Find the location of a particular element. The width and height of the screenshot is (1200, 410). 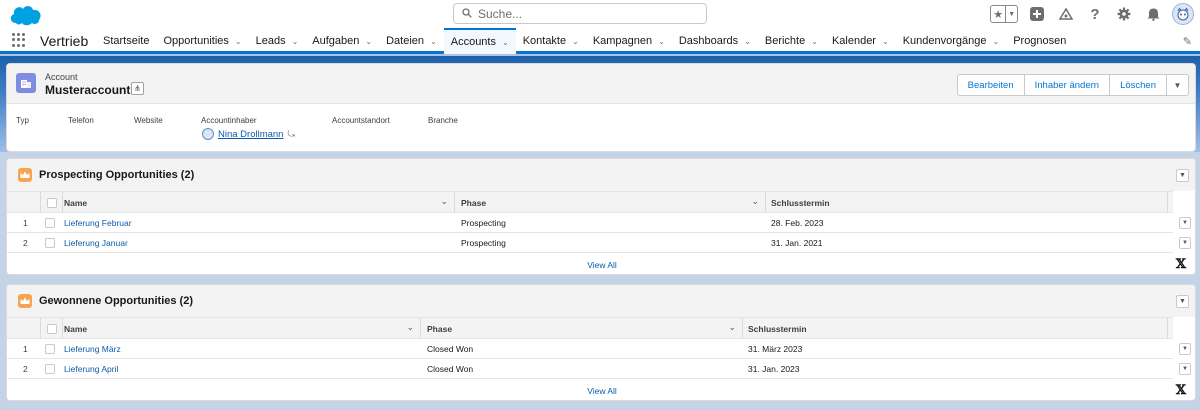

nav-tab-kundenvorgaenge: Kundenvorgänge ⌄ is located at coordinates (951, 41).